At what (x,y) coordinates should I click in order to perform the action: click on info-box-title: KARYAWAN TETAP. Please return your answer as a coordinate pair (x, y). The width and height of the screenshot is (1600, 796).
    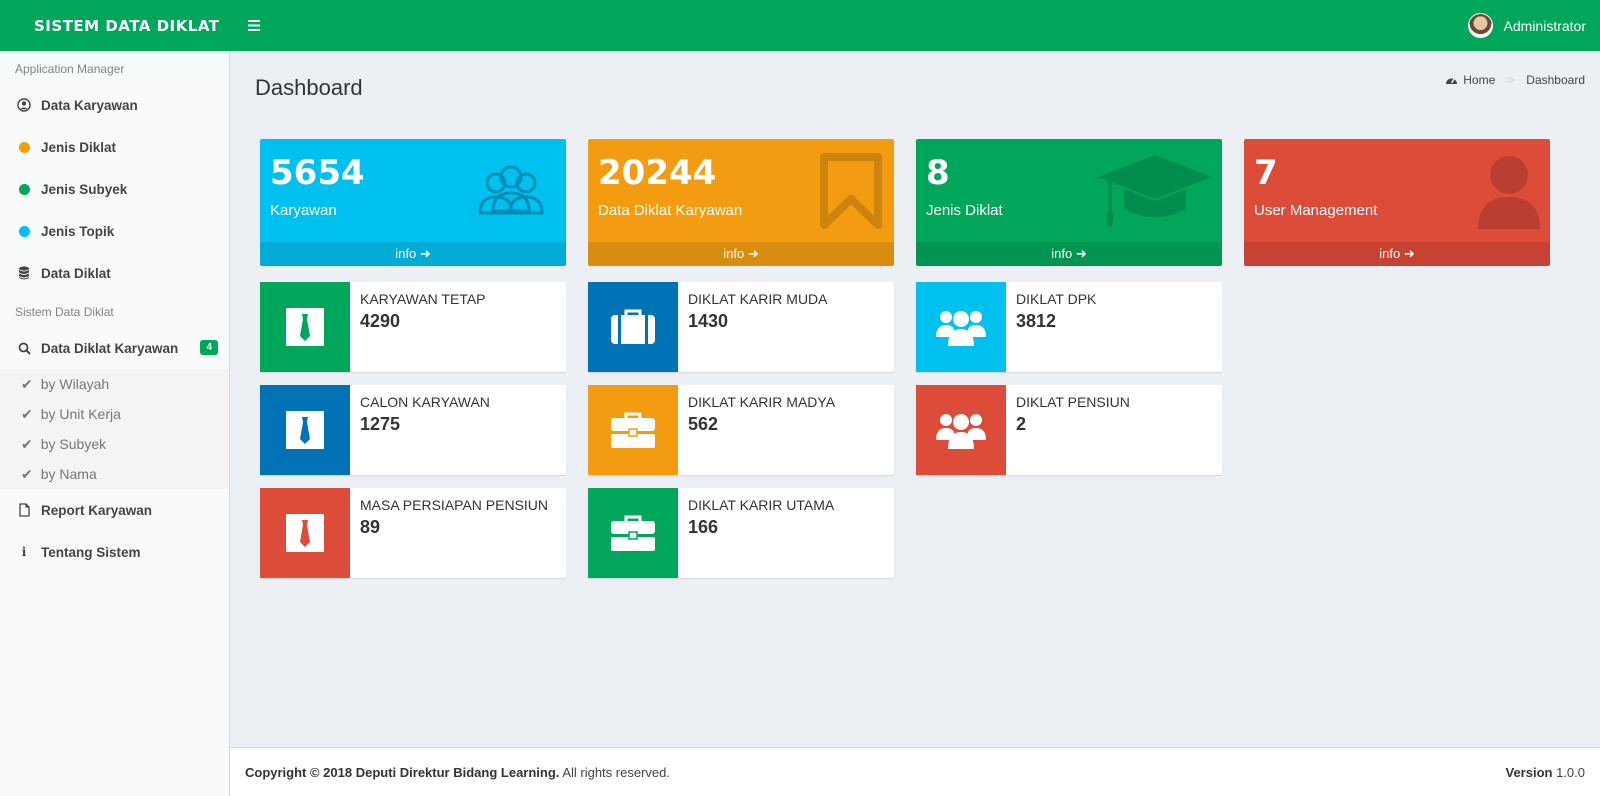
    Looking at the image, I should click on (423, 299).